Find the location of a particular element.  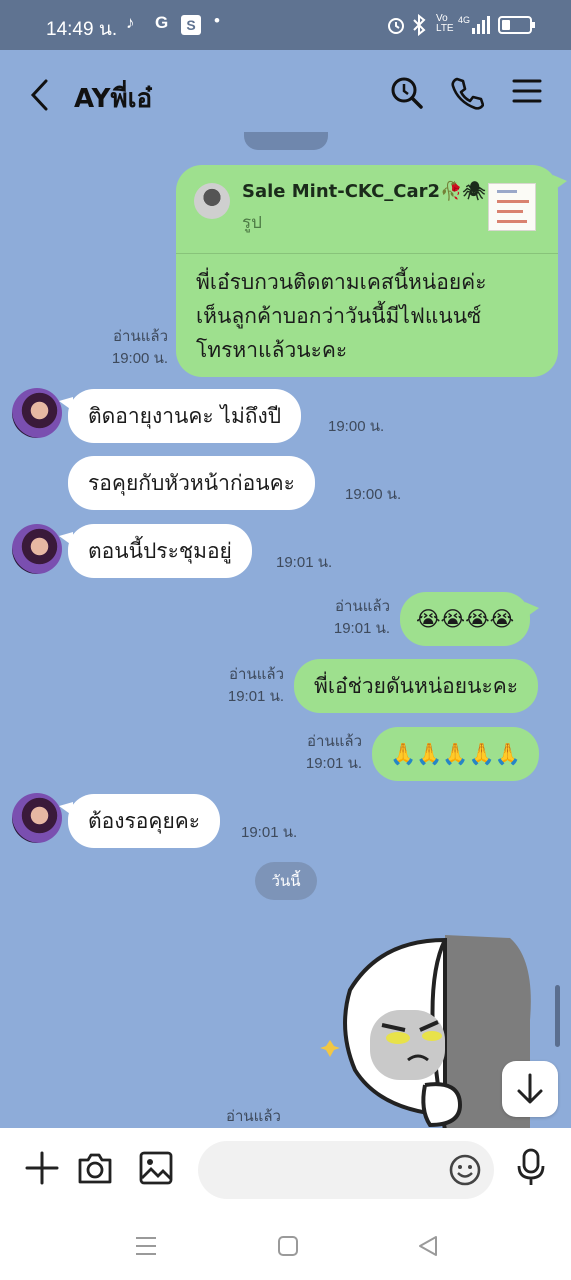

message-bubble: พี่เอ๋ช่วยดันหน่อยนะคะ is located at coordinates (416, 686).